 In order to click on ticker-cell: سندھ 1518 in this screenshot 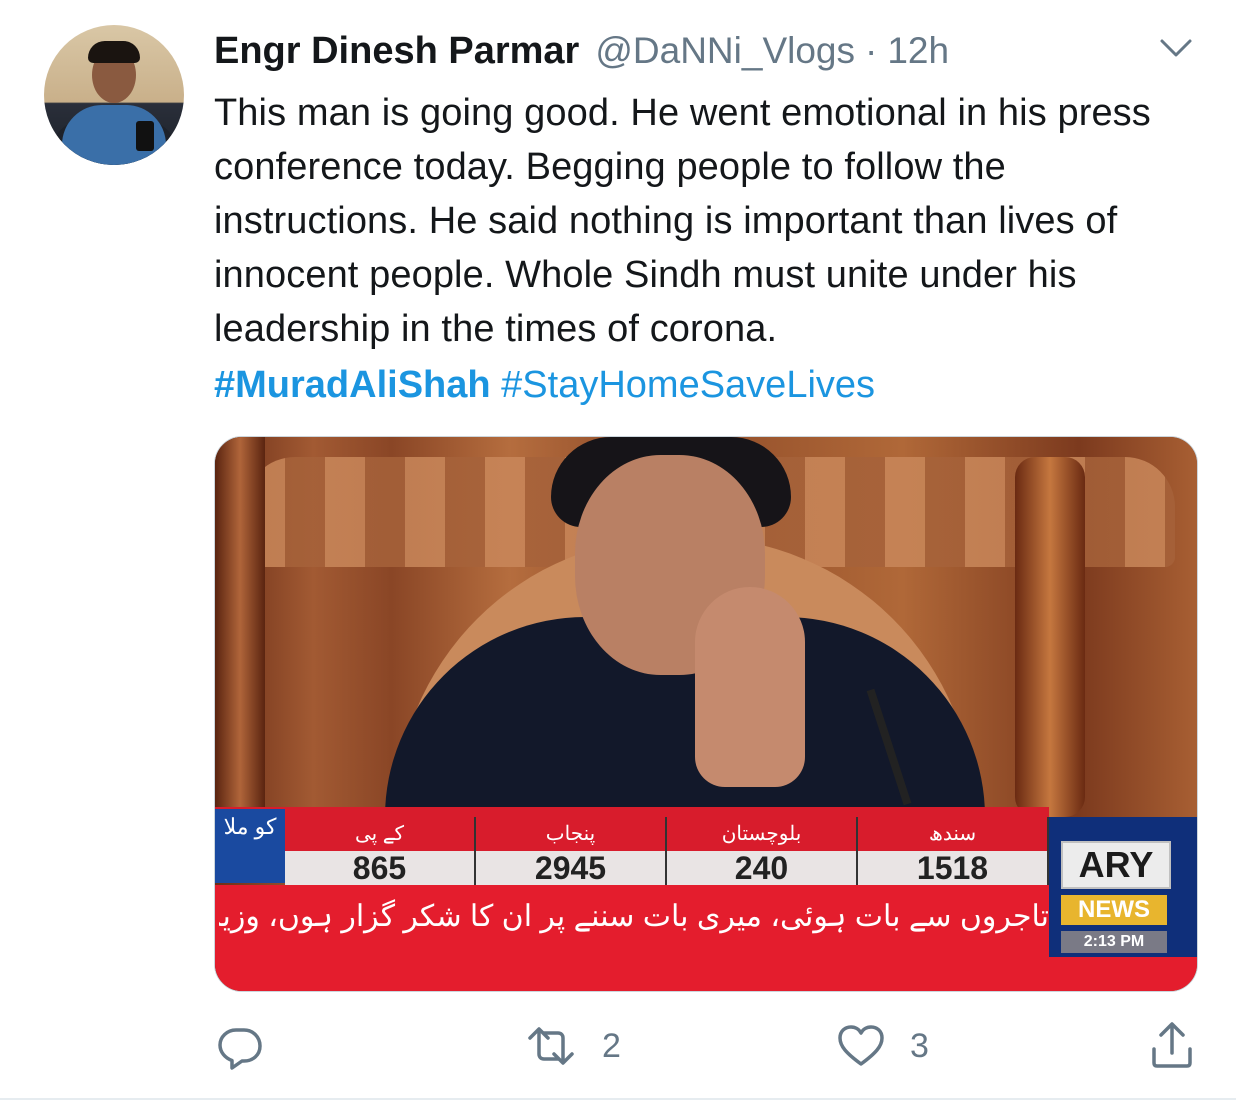, I will do `click(953, 852)`.